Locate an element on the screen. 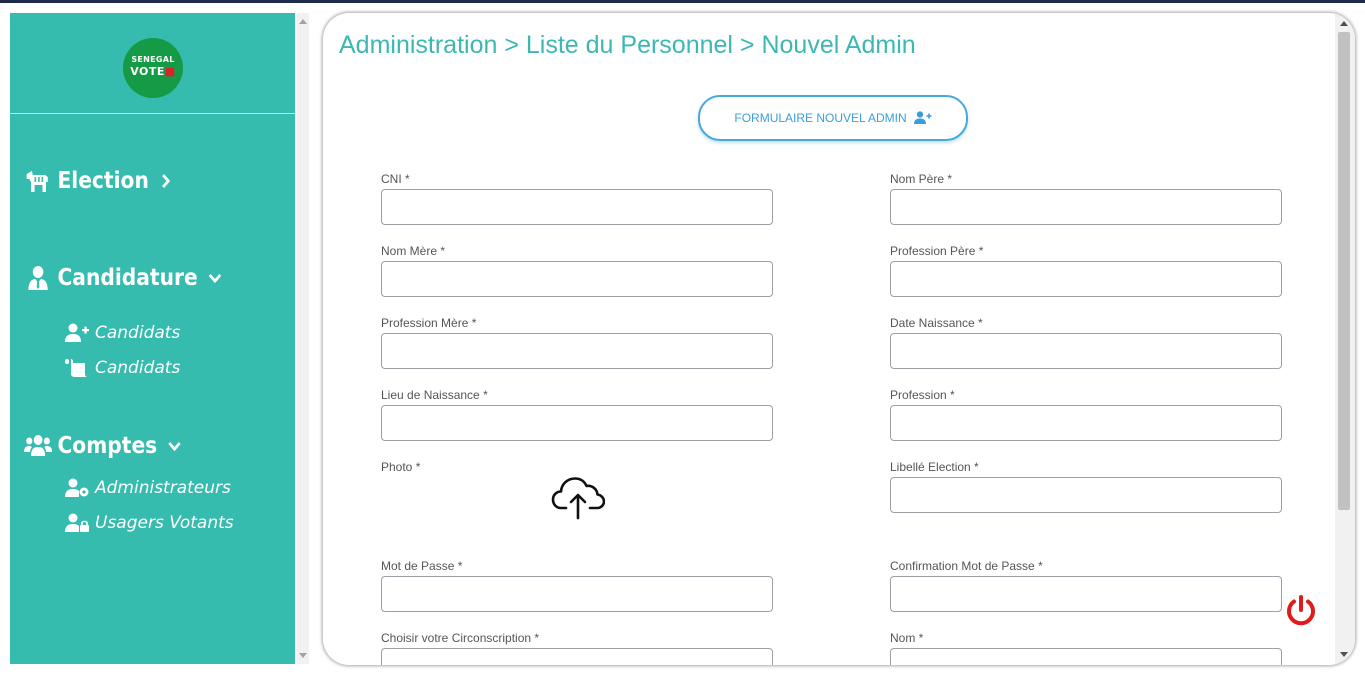 The image size is (1365, 674). top-border is located at coordinates (682, 1).